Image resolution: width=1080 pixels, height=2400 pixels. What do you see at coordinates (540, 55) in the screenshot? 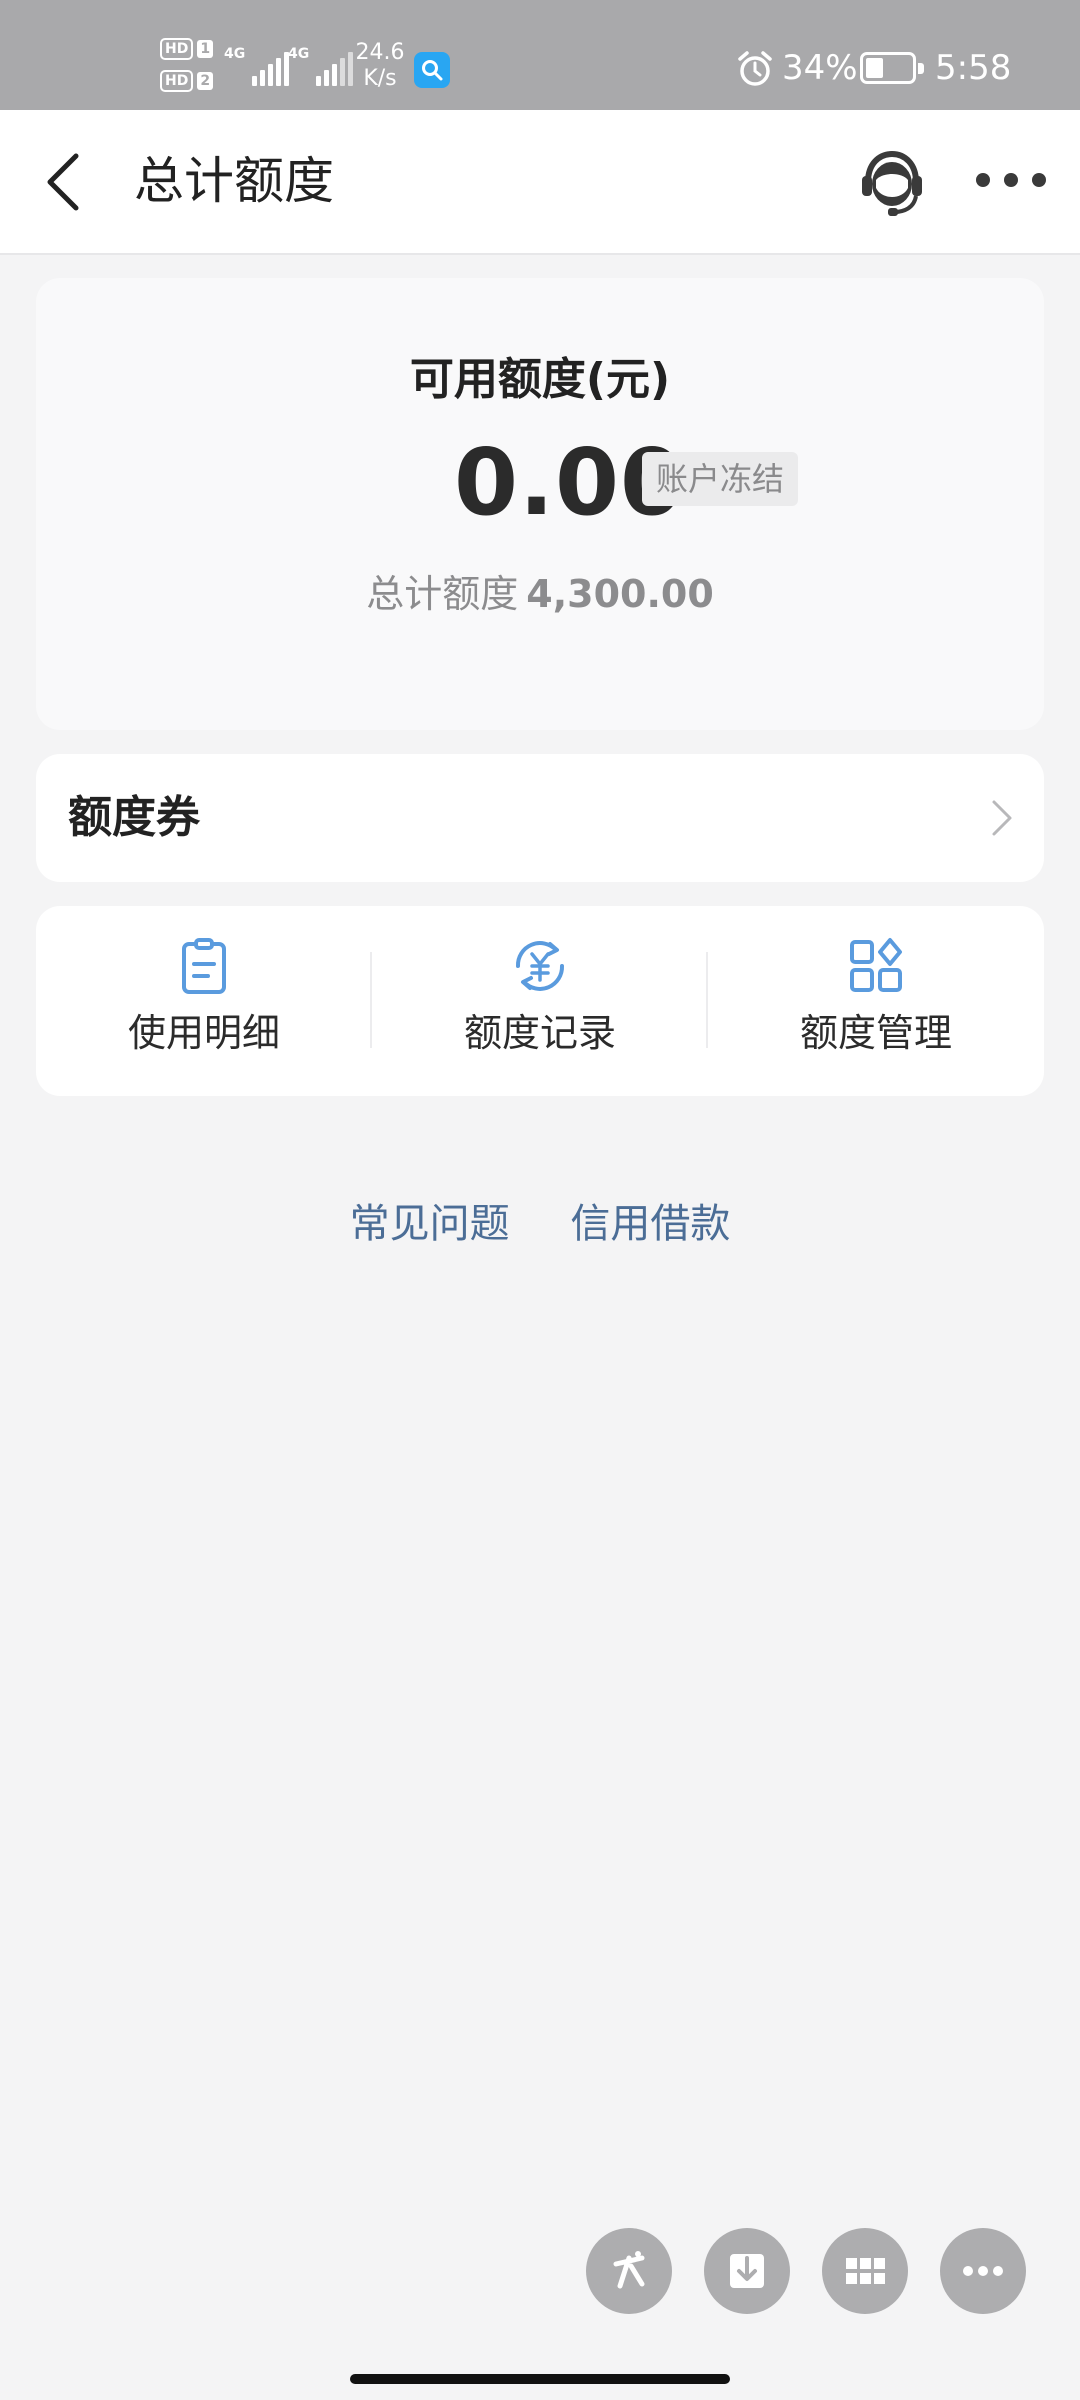
I see `status-bar: HD 1 HD 2 4G 4G 24.6 K/s 34% 5:58` at bounding box center [540, 55].